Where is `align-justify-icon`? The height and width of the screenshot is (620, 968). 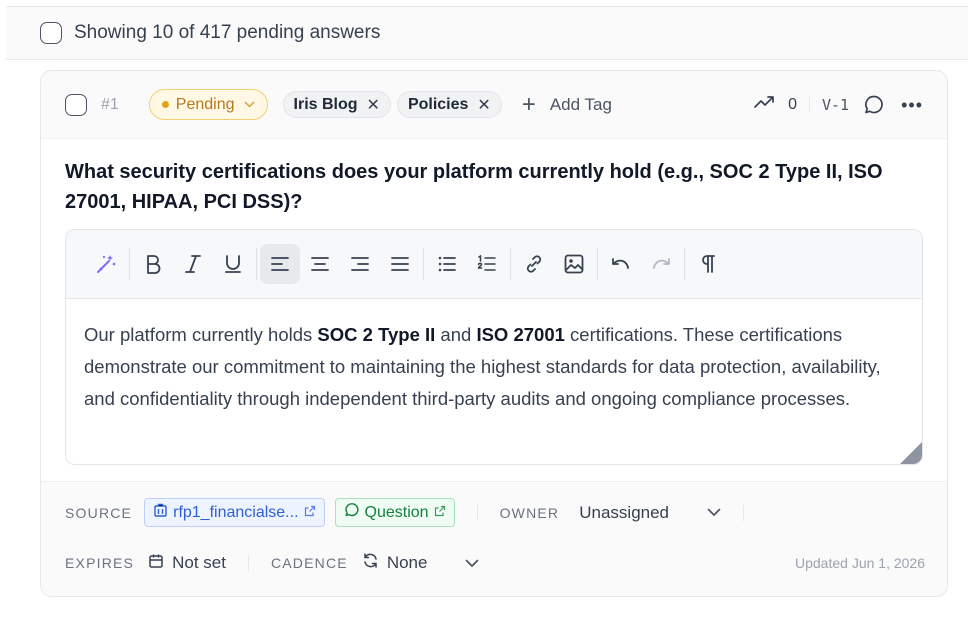 align-justify-icon is located at coordinates (400, 264).